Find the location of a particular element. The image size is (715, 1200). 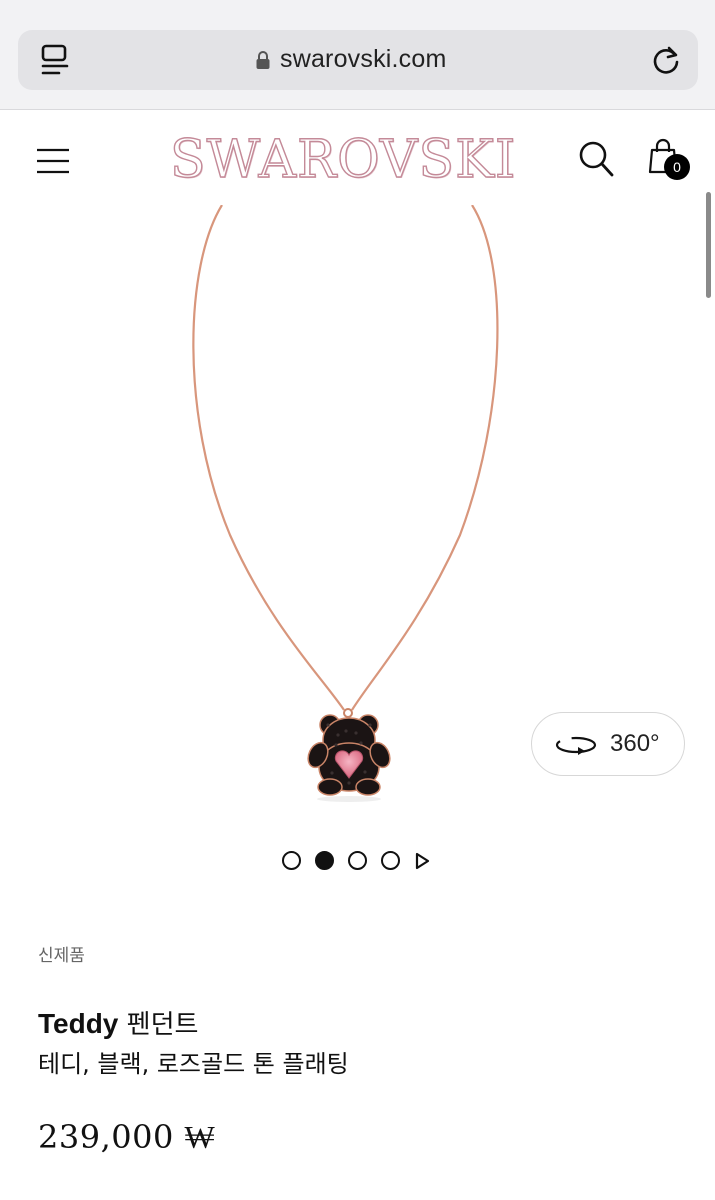

scrollbar is located at coordinates (708, 245).